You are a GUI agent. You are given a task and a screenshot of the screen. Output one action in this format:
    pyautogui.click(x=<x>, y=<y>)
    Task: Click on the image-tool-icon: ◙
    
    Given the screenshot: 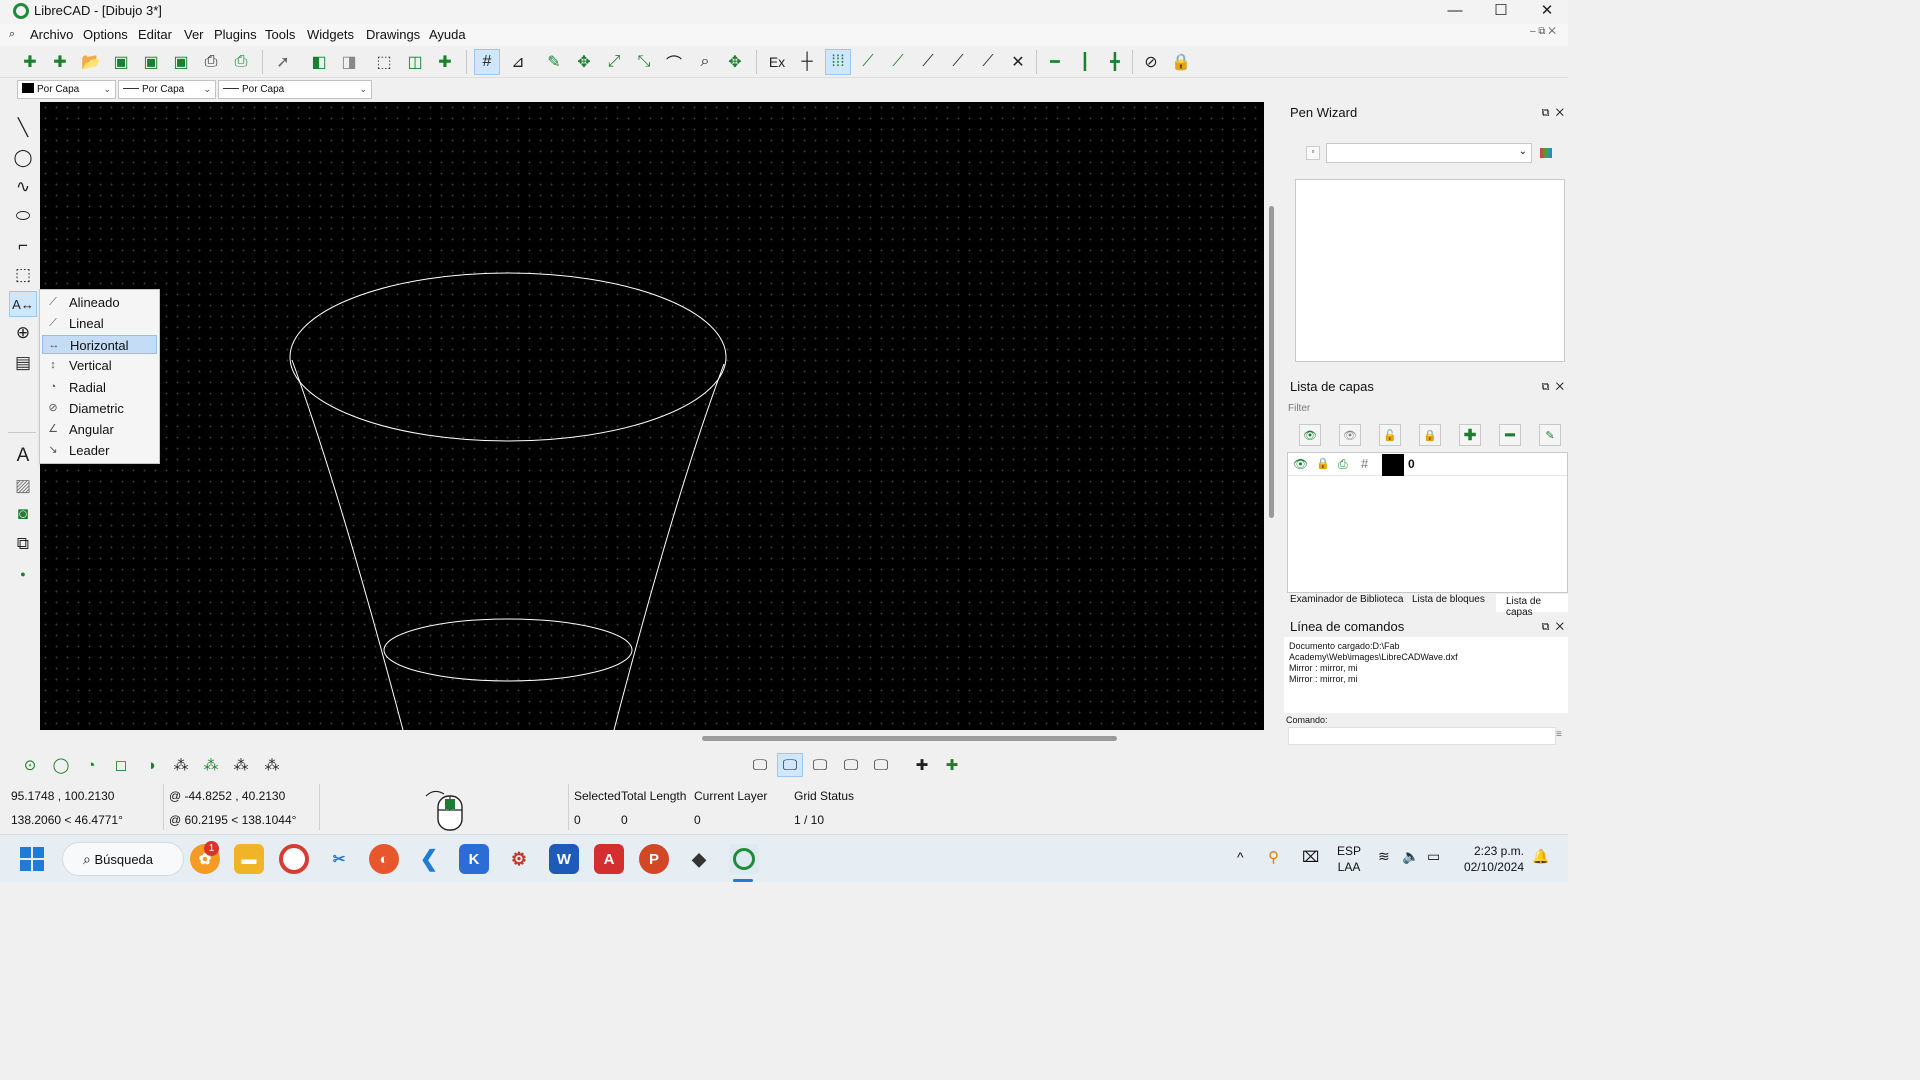 What is the action you would take?
    pyautogui.click(x=23, y=514)
    